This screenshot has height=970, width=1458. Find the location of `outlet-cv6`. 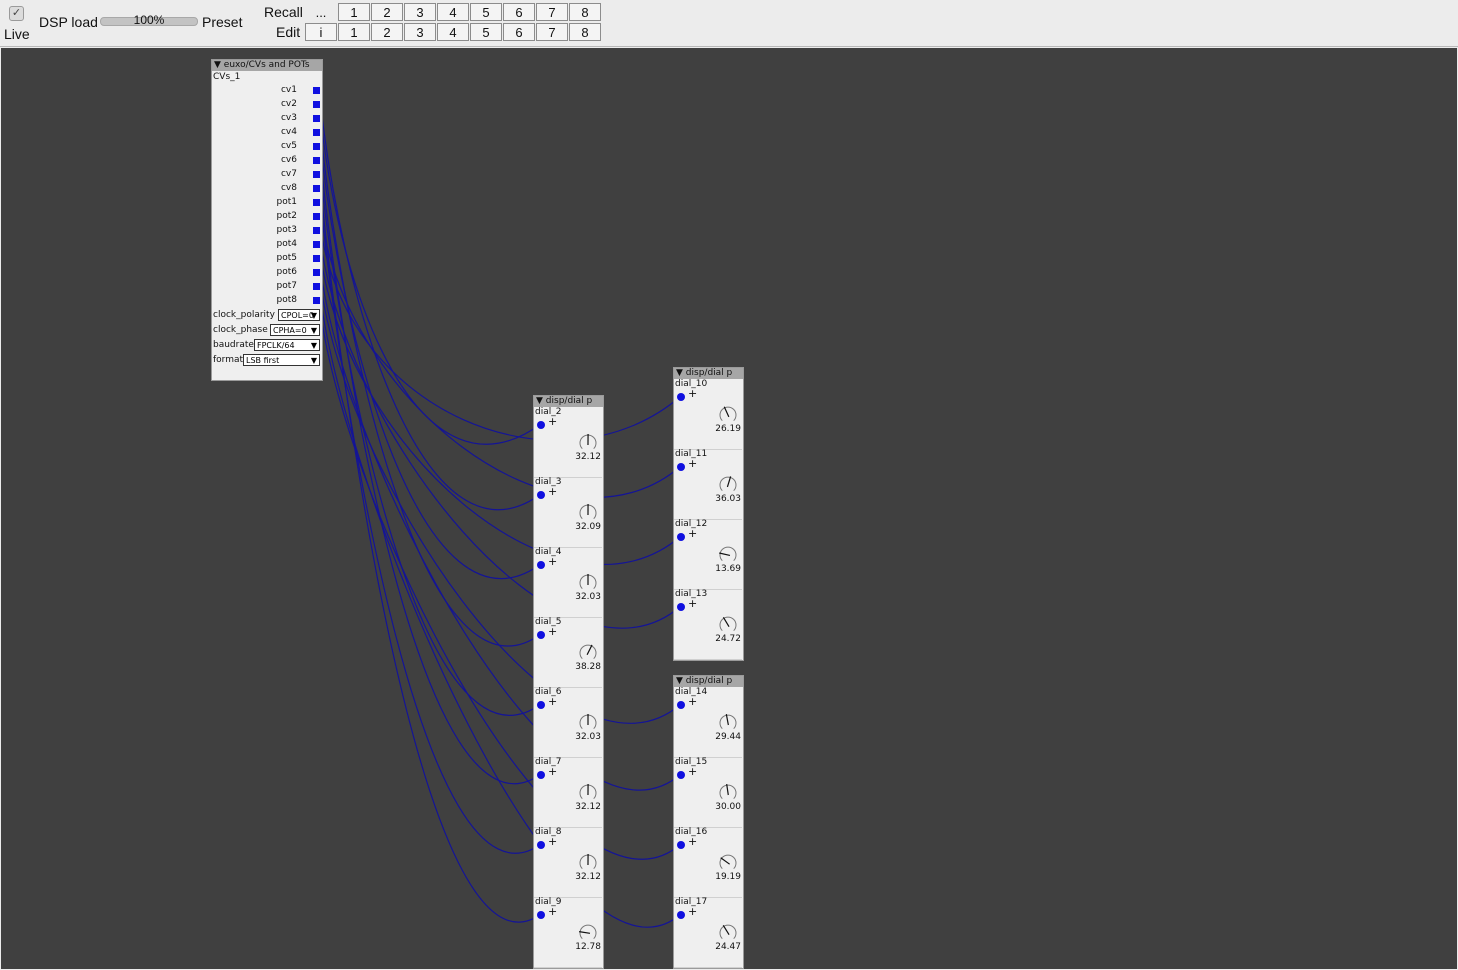

outlet-cv6 is located at coordinates (316, 160).